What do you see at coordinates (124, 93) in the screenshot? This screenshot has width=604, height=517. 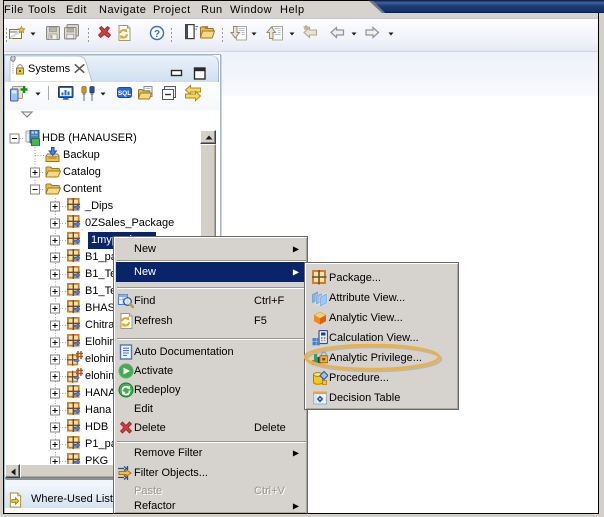 I see `svg-text: SQL` at bounding box center [124, 93].